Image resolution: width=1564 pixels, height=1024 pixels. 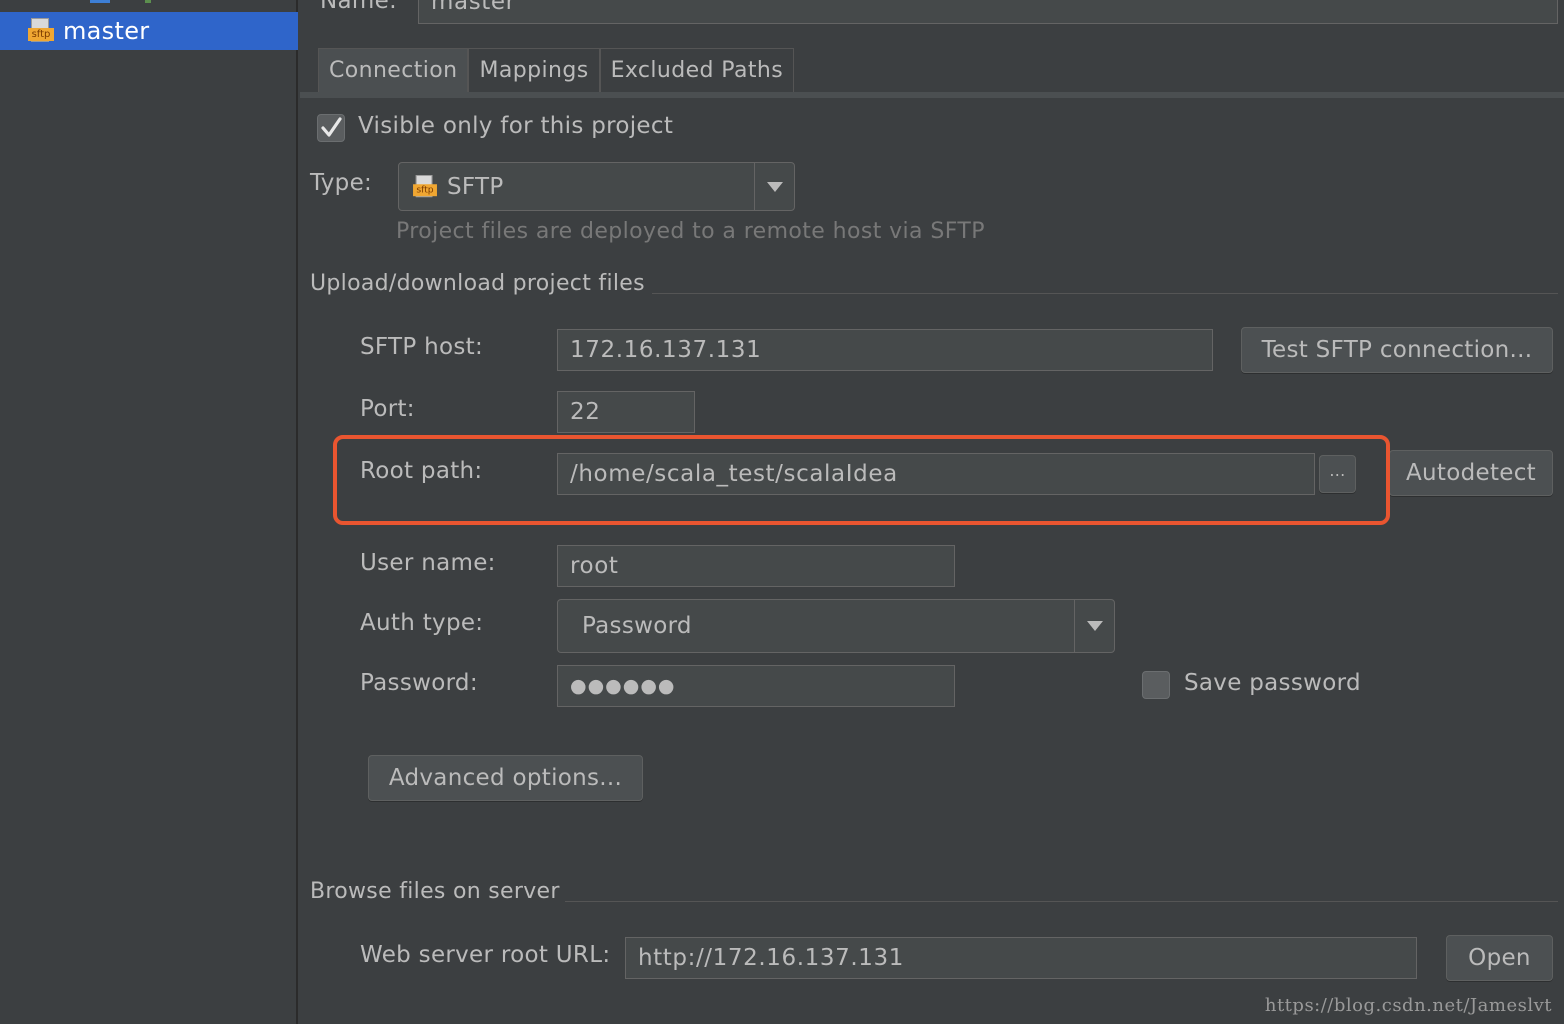 I want to click on web-server-root-url-label: Web server root URL:, so click(x=485, y=955).